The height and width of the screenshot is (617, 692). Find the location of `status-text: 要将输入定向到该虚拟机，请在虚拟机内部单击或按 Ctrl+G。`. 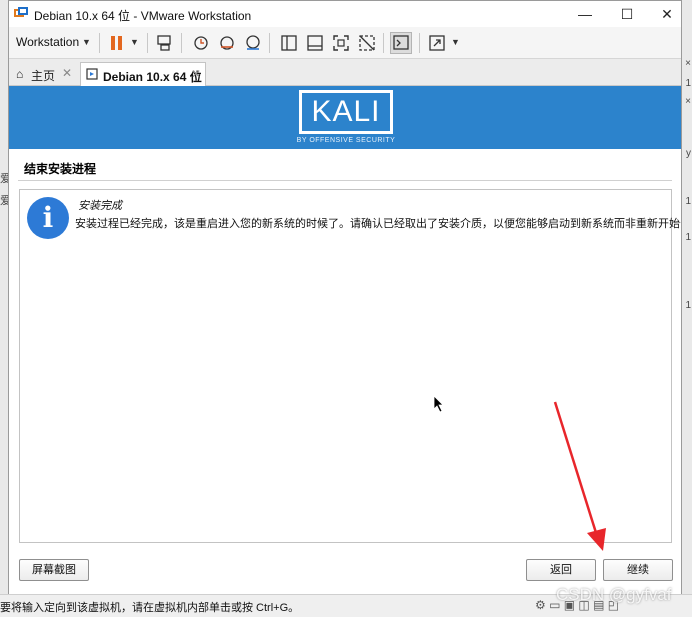

status-text: 要将输入定向到该虚拟机，请在虚拟机内部单击或按 Ctrl+G。 is located at coordinates (150, 608).